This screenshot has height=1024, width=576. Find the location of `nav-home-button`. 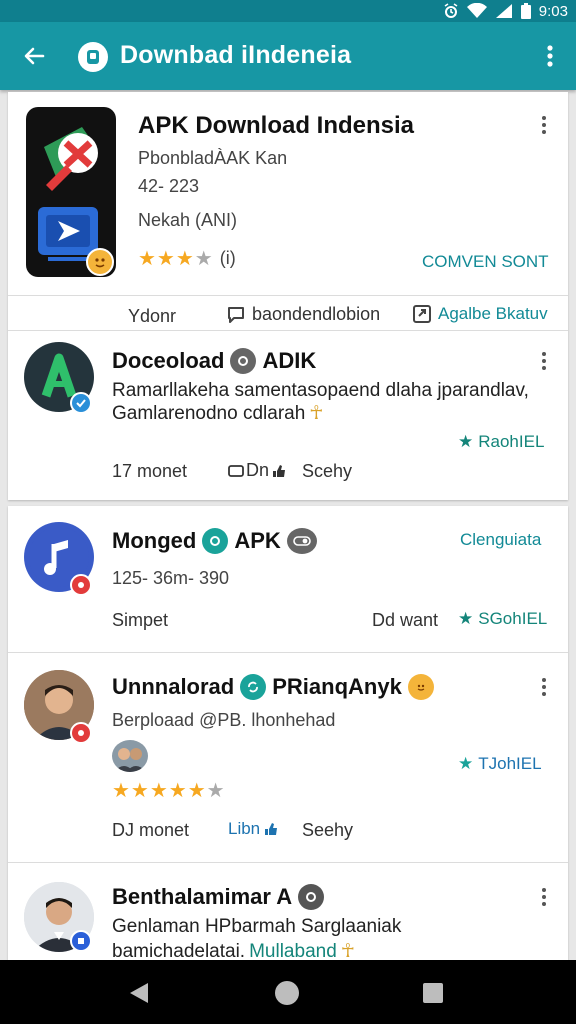

nav-home-button is located at coordinates (287, 993).